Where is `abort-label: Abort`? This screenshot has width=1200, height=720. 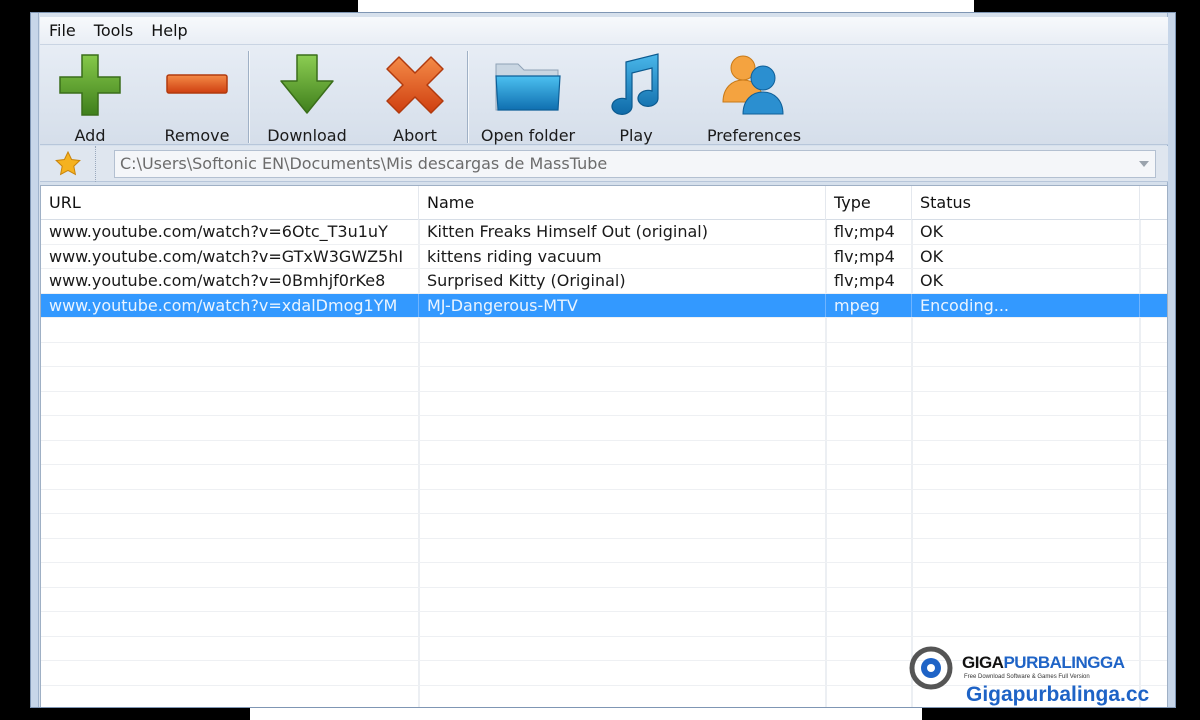 abort-label: Abort is located at coordinates (415, 135).